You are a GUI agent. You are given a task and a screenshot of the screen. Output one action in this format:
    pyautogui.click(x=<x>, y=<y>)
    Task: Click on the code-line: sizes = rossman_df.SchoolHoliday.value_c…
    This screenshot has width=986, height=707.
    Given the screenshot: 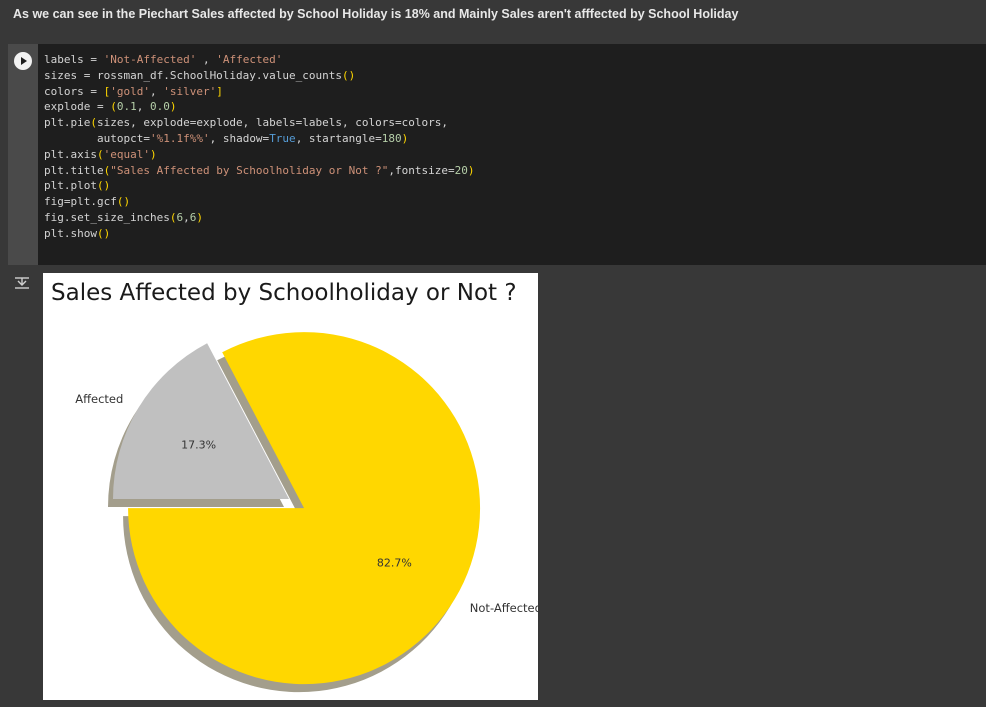 What is the action you would take?
    pyautogui.click(x=259, y=76)
    